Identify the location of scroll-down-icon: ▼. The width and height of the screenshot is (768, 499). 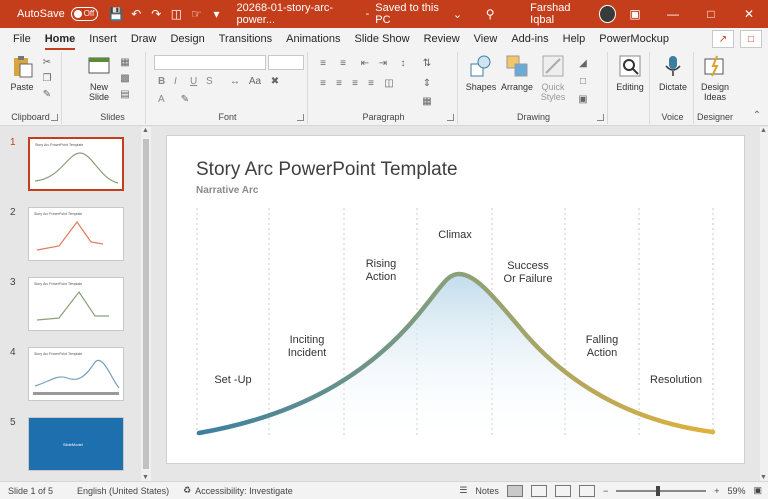
(145, 477).